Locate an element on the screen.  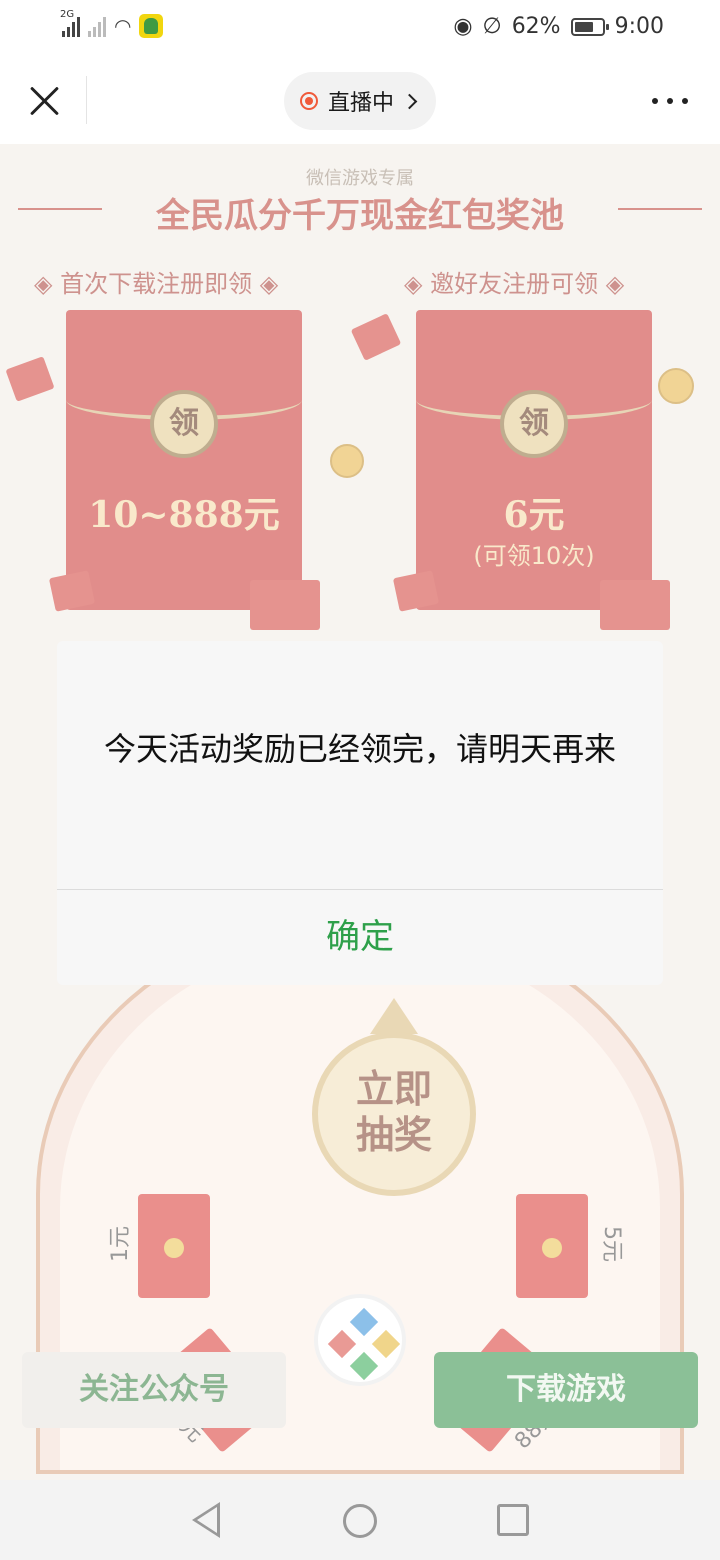
status-bar: 2G ◠ ◉ ∅ 62% 9:00 is located at coordinates (360, 29).